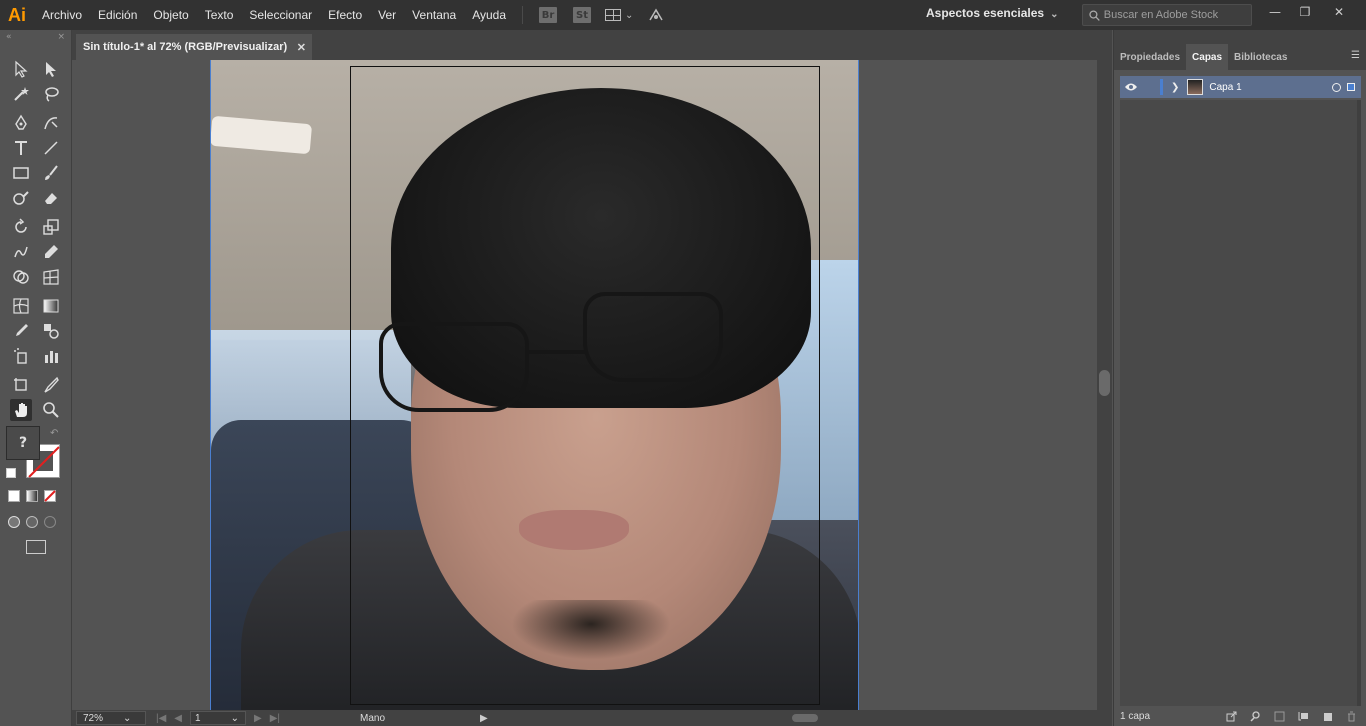 The width and height of the screenshot is (1366, 726). What do you see at coordinates (656, 15) in the screenshot?
I see `gpu-performance-icon` at bounding box center [656, 15].